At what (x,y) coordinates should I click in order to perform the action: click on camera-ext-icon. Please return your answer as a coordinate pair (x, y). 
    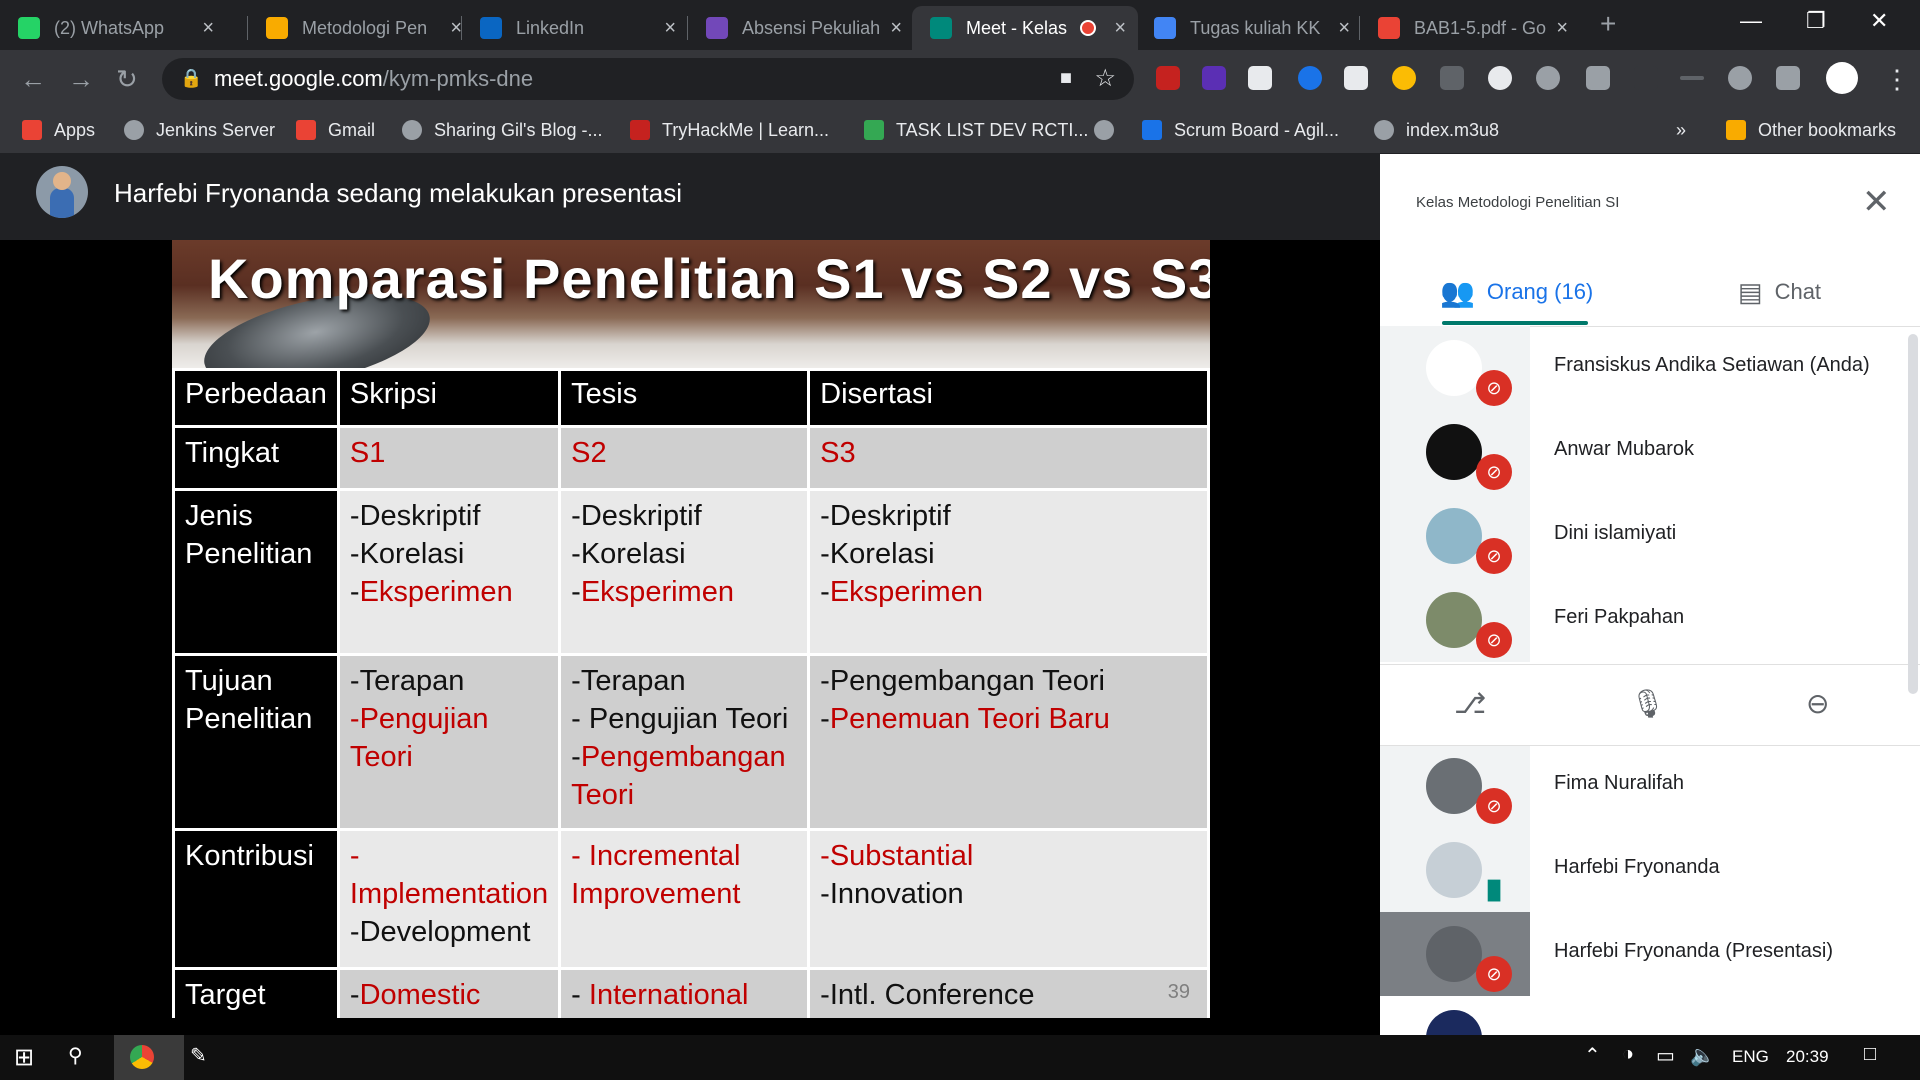
    Looking at the image, I should click on (1598, 78).